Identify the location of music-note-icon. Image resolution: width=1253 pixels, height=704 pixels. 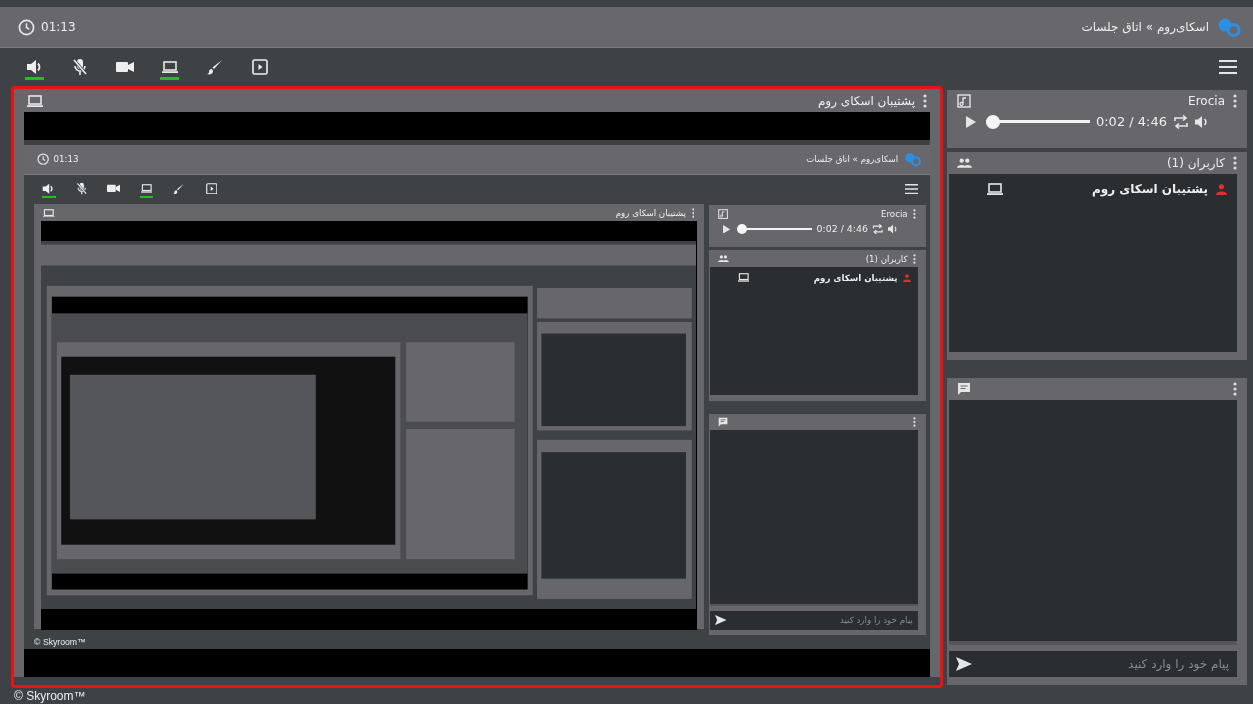
(964, 101).